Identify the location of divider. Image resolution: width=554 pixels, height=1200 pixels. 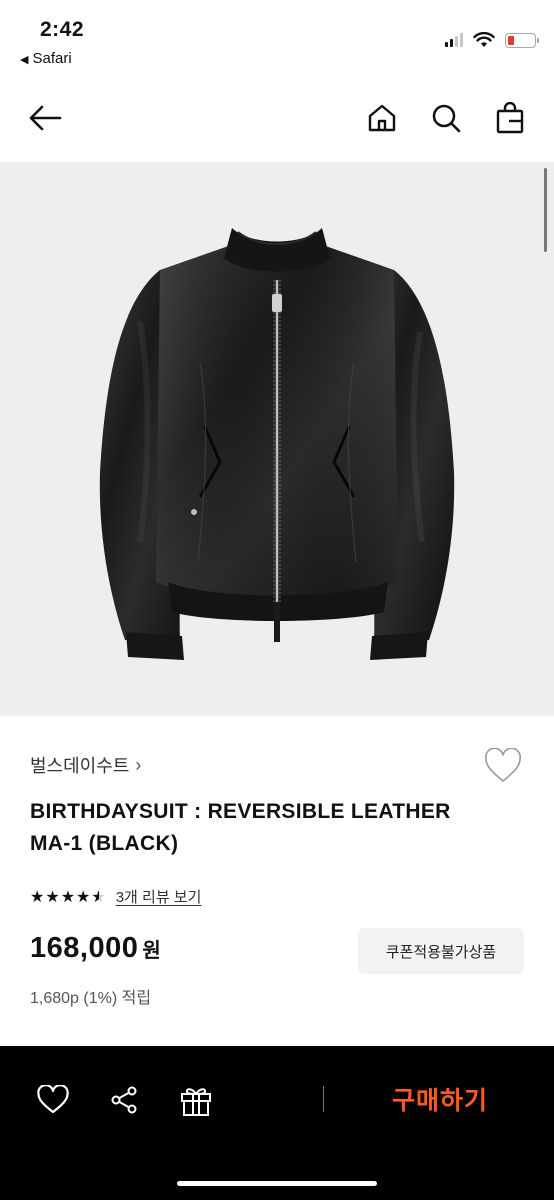
(323, 1099).